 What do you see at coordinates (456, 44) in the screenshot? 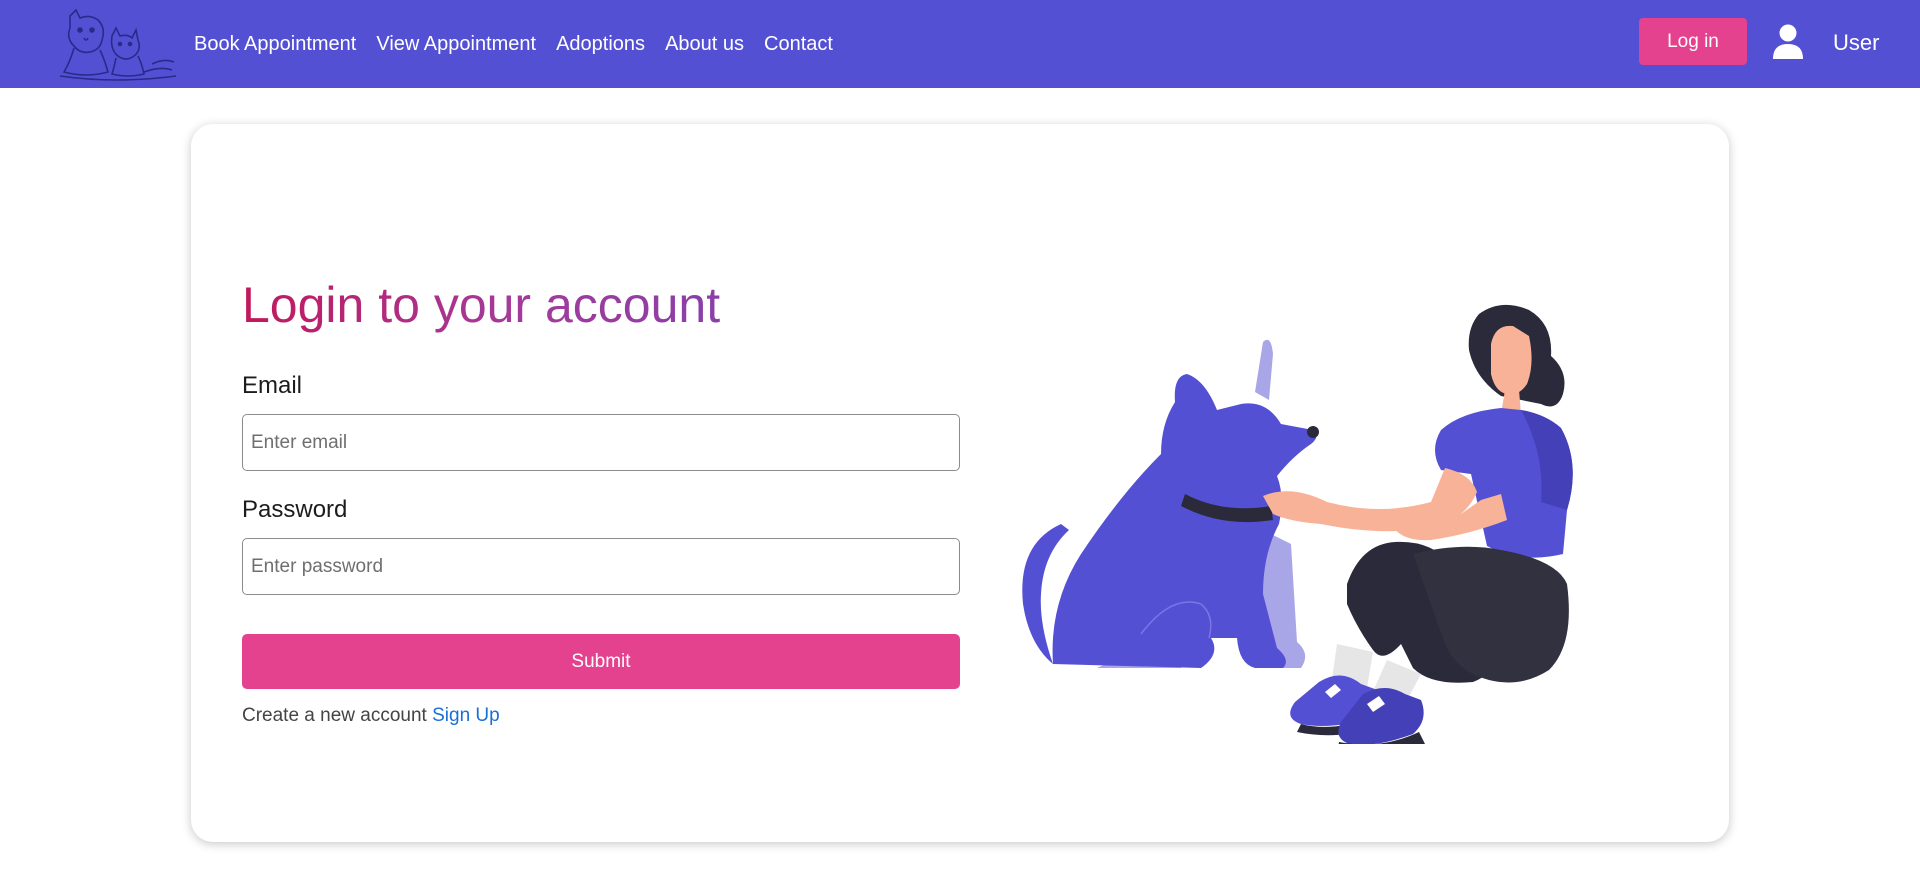
I see `nav-link-view-appointment: View Appointment` at bounding box center [456, 44].